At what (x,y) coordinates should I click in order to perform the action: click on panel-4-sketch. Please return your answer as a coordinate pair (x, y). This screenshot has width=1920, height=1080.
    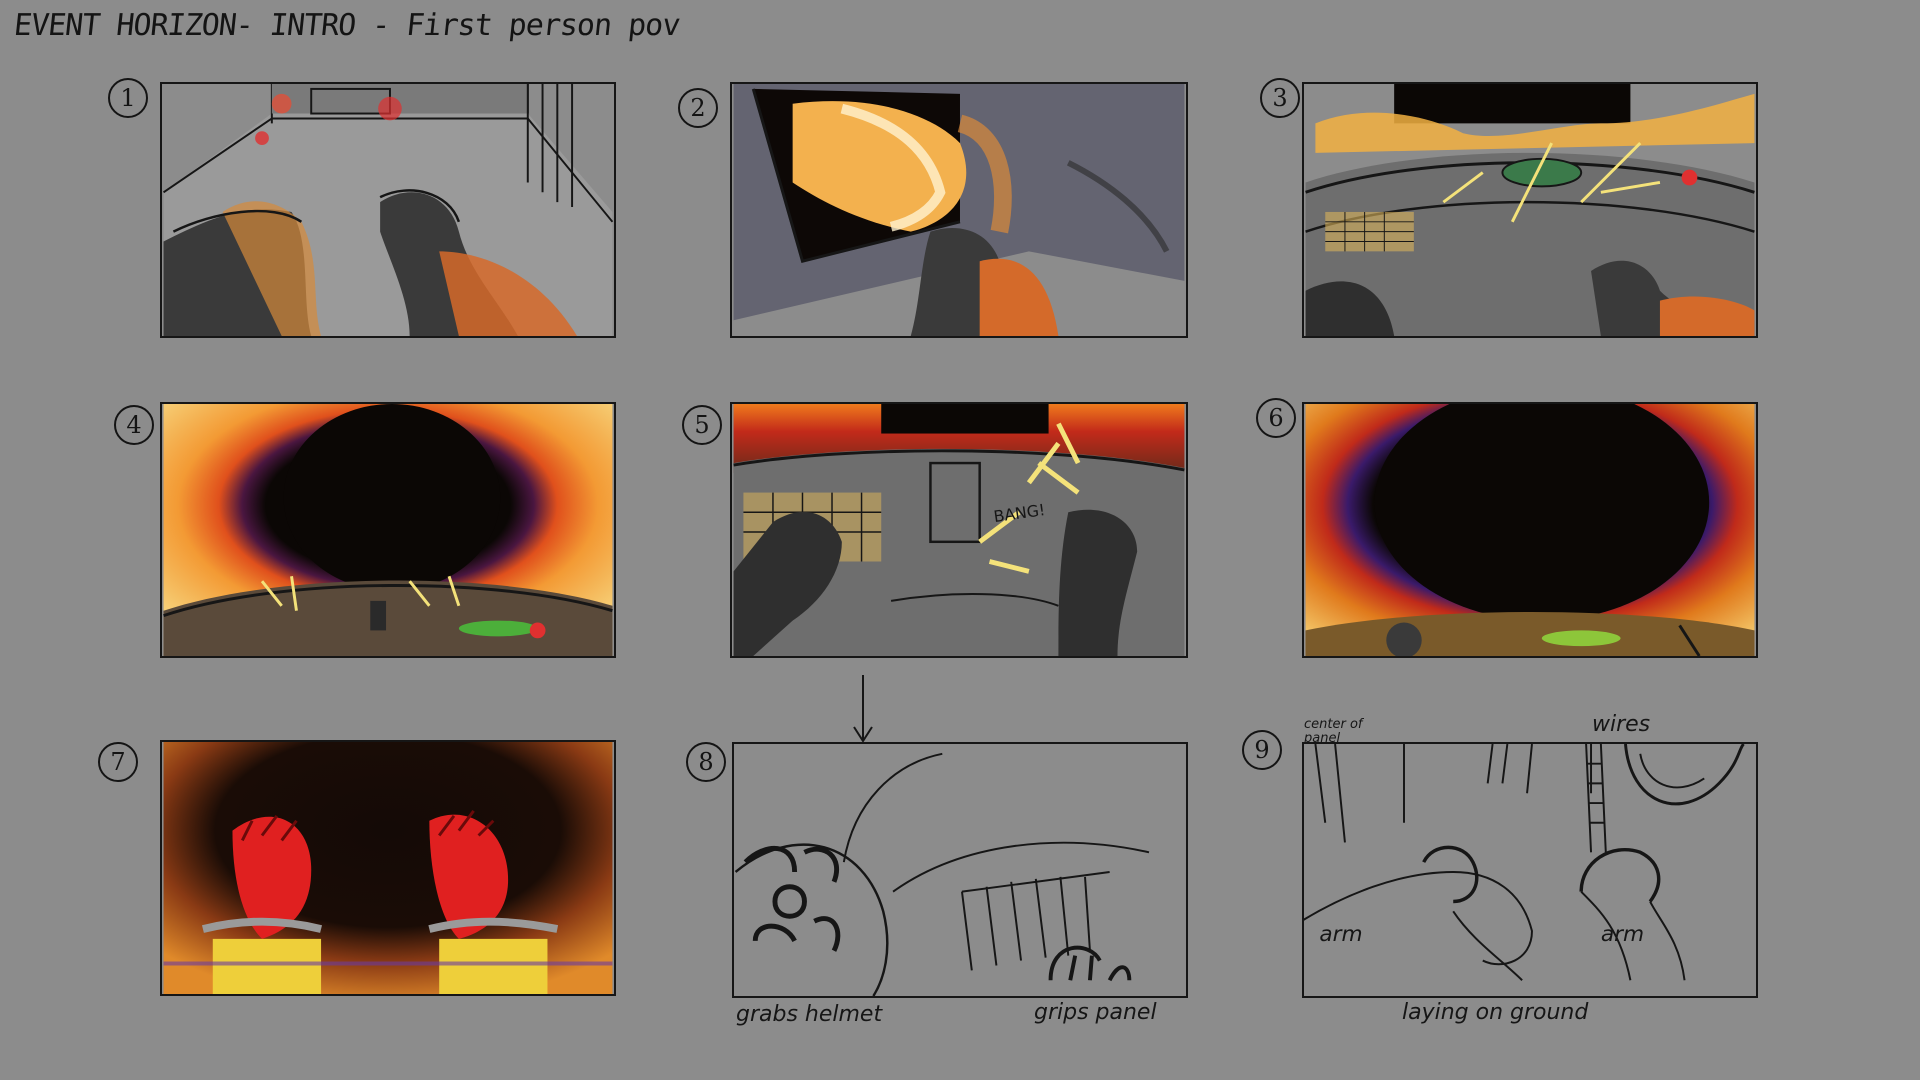
    Looking at the image, I should click on (388, 530).